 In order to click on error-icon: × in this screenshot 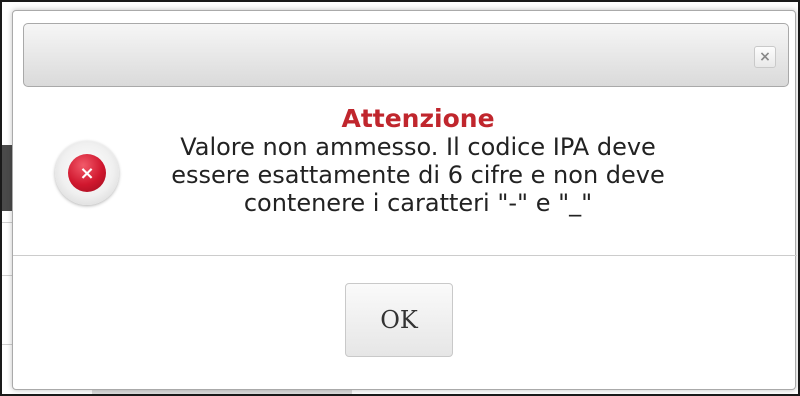, I will do `click(87, 173)`.